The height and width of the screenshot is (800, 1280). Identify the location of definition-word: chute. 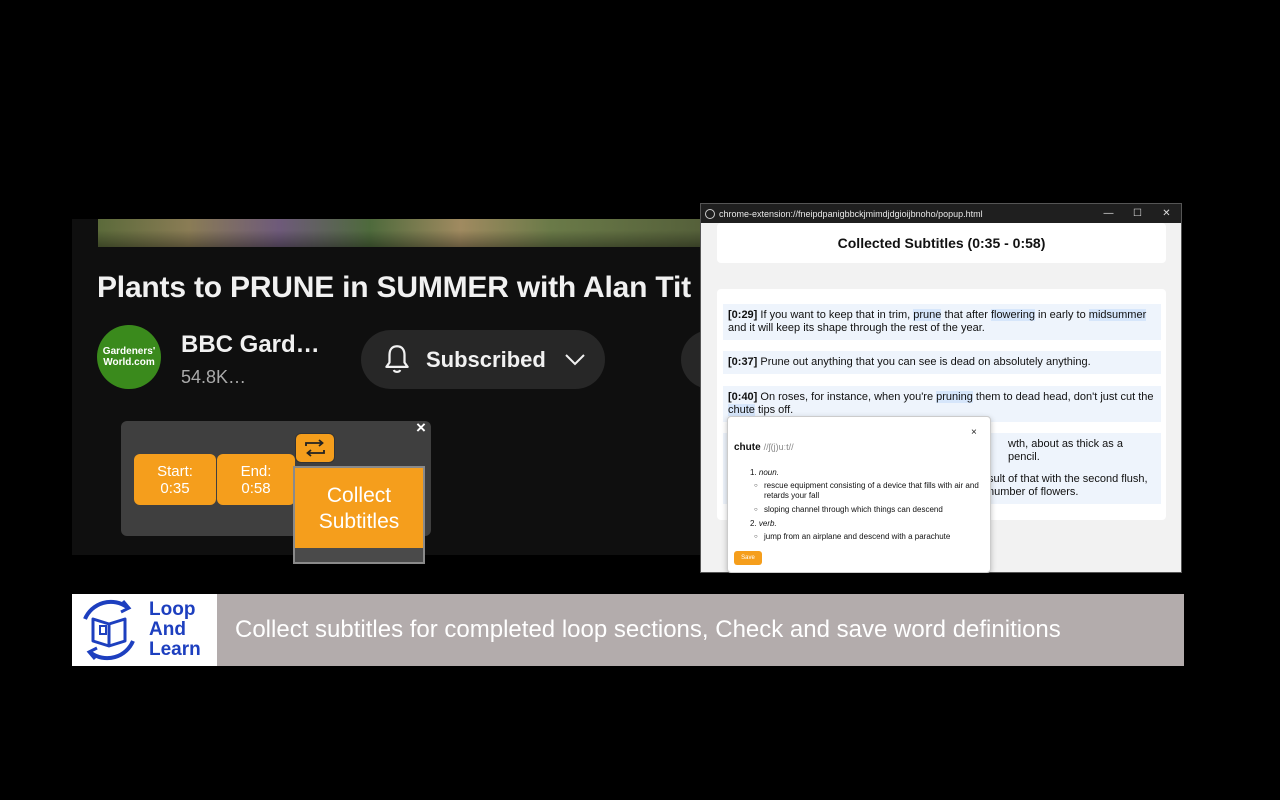
(747, 447).